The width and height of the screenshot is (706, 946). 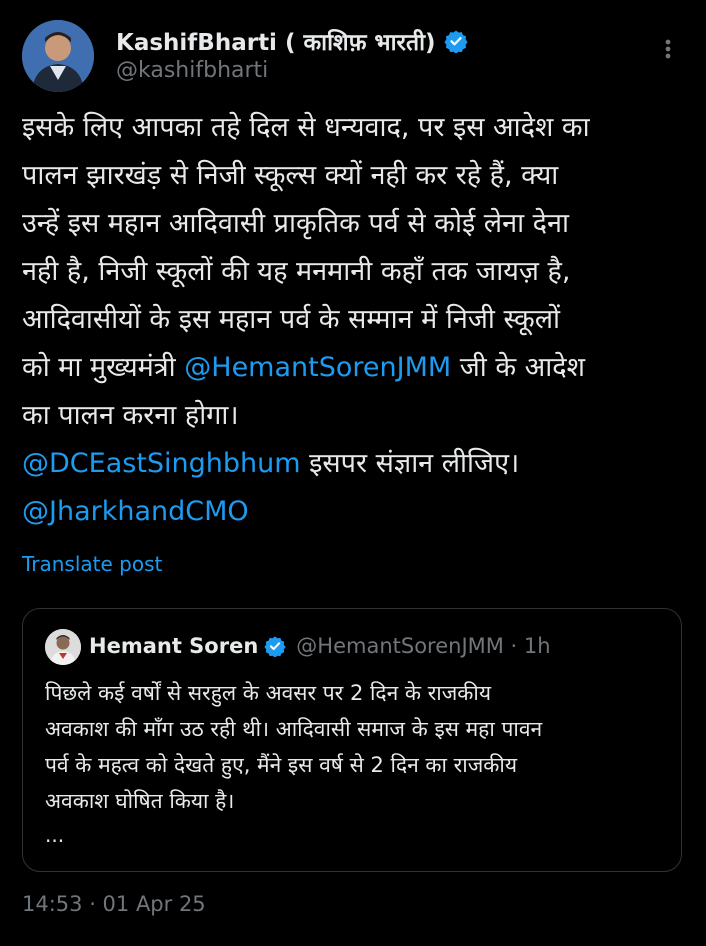 I want to click on mention-link-jharkhandcmo: @JharkhandCMO, so click(x=135, y=511).